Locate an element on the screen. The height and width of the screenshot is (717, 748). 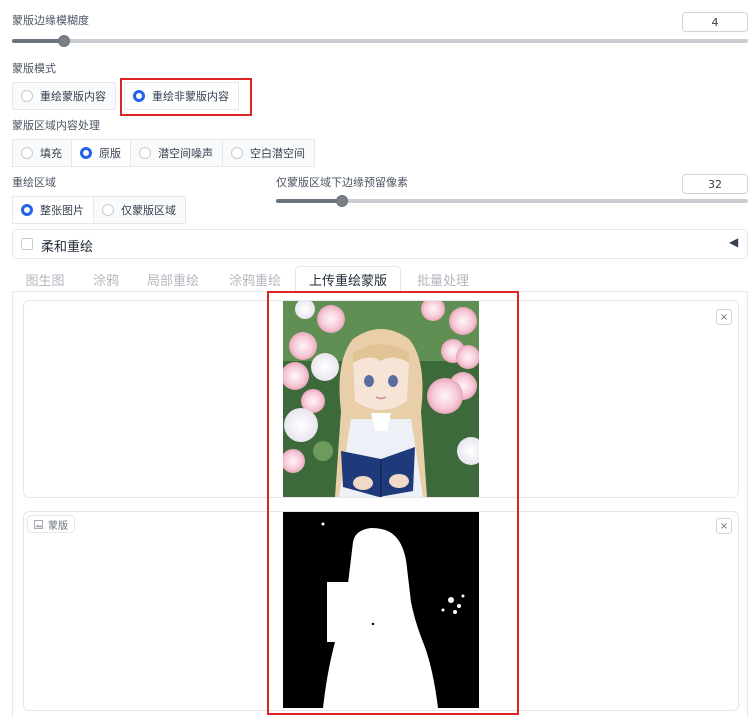
tab-img2img: 图生图 is located at coordinates (45, 279).